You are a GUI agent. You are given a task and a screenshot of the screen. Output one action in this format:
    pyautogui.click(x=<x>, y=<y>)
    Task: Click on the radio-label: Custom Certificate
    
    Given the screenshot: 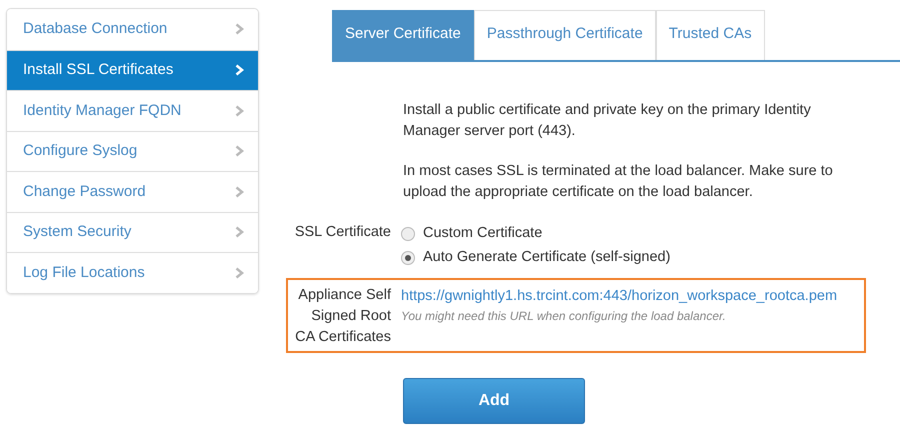 What is the action you would take?
    pyautogui.click(x=482, y=233)
    